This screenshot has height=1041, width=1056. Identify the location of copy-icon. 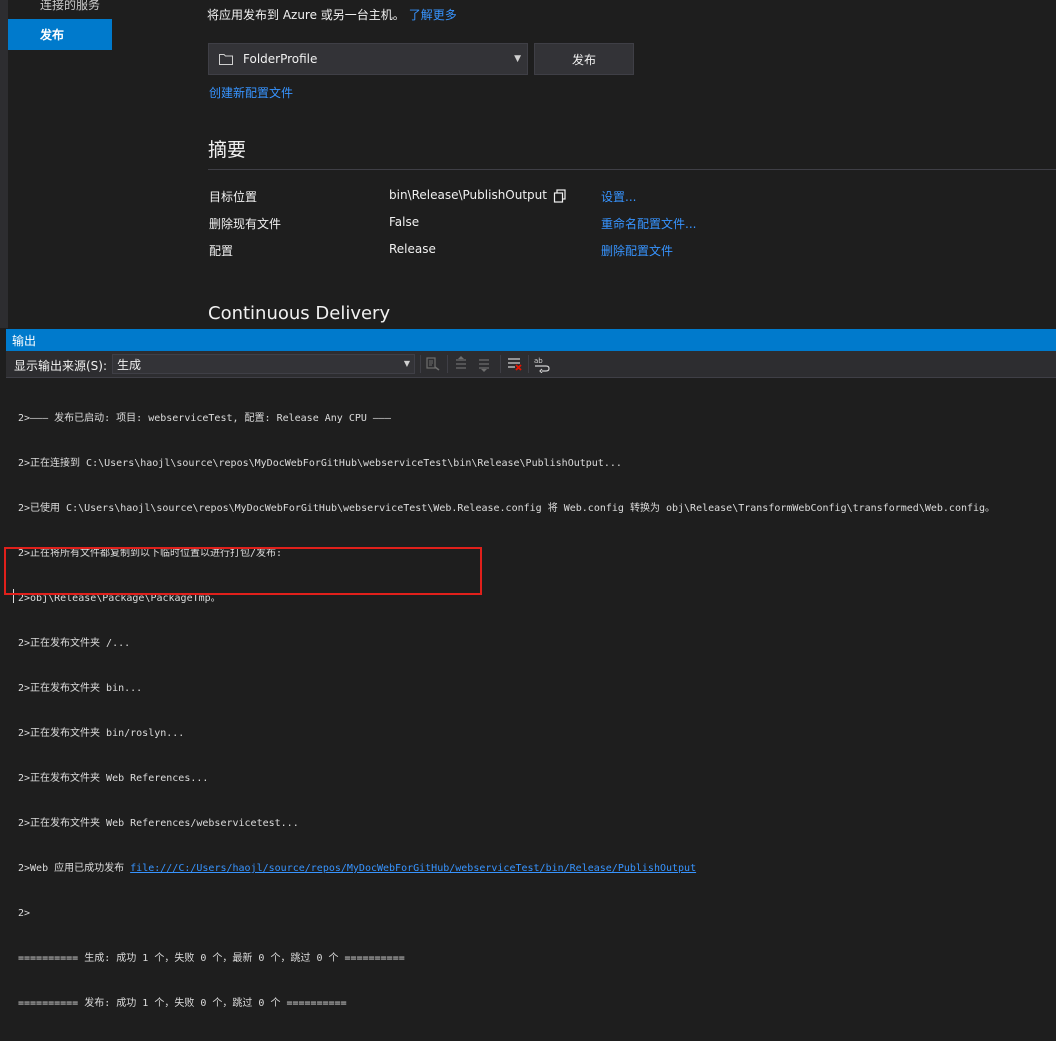
(560, 195).